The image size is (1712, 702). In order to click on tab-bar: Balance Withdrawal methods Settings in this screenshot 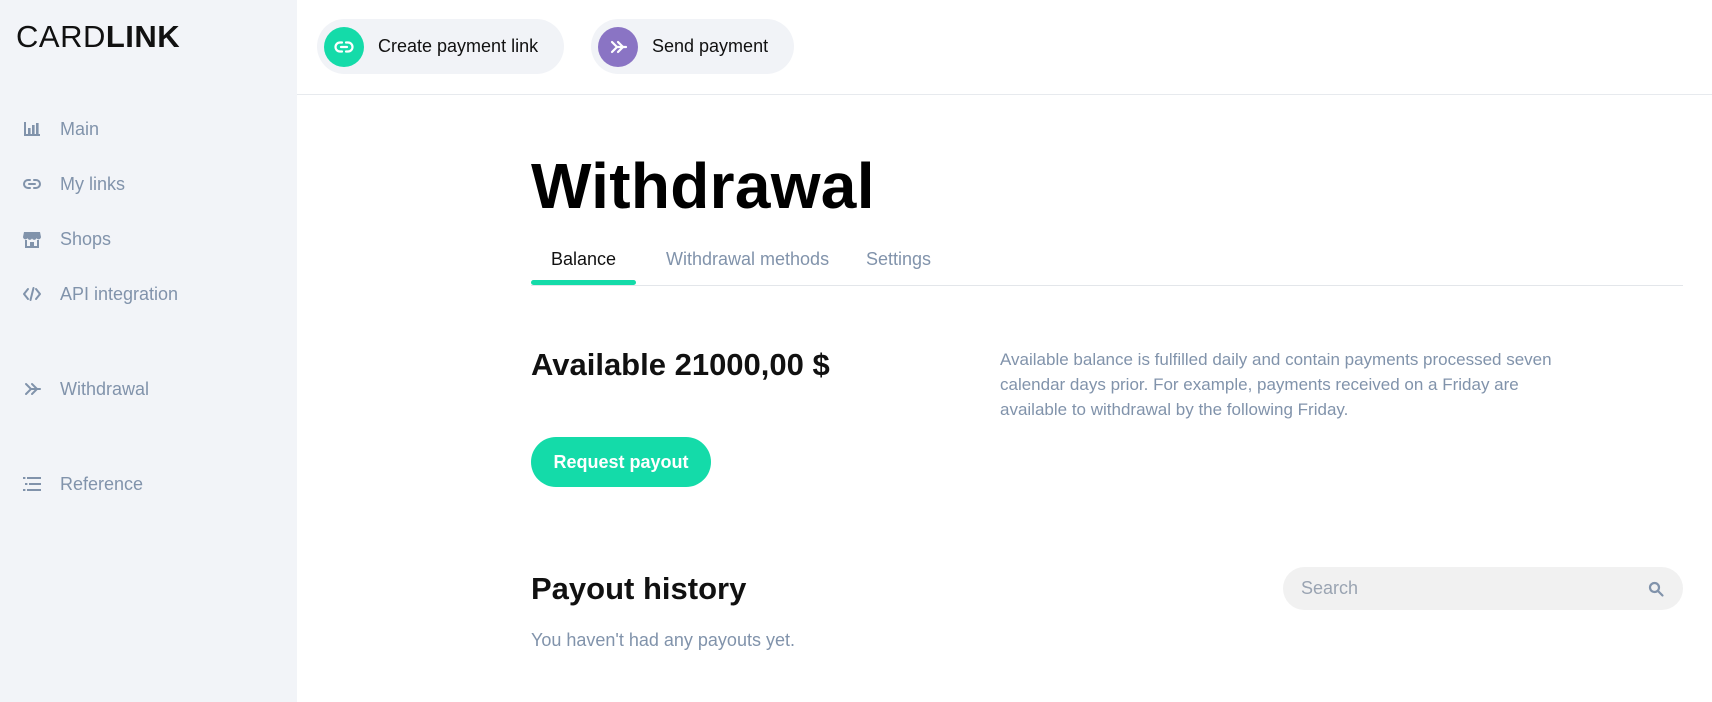, I will do `click(1107, 266)`.